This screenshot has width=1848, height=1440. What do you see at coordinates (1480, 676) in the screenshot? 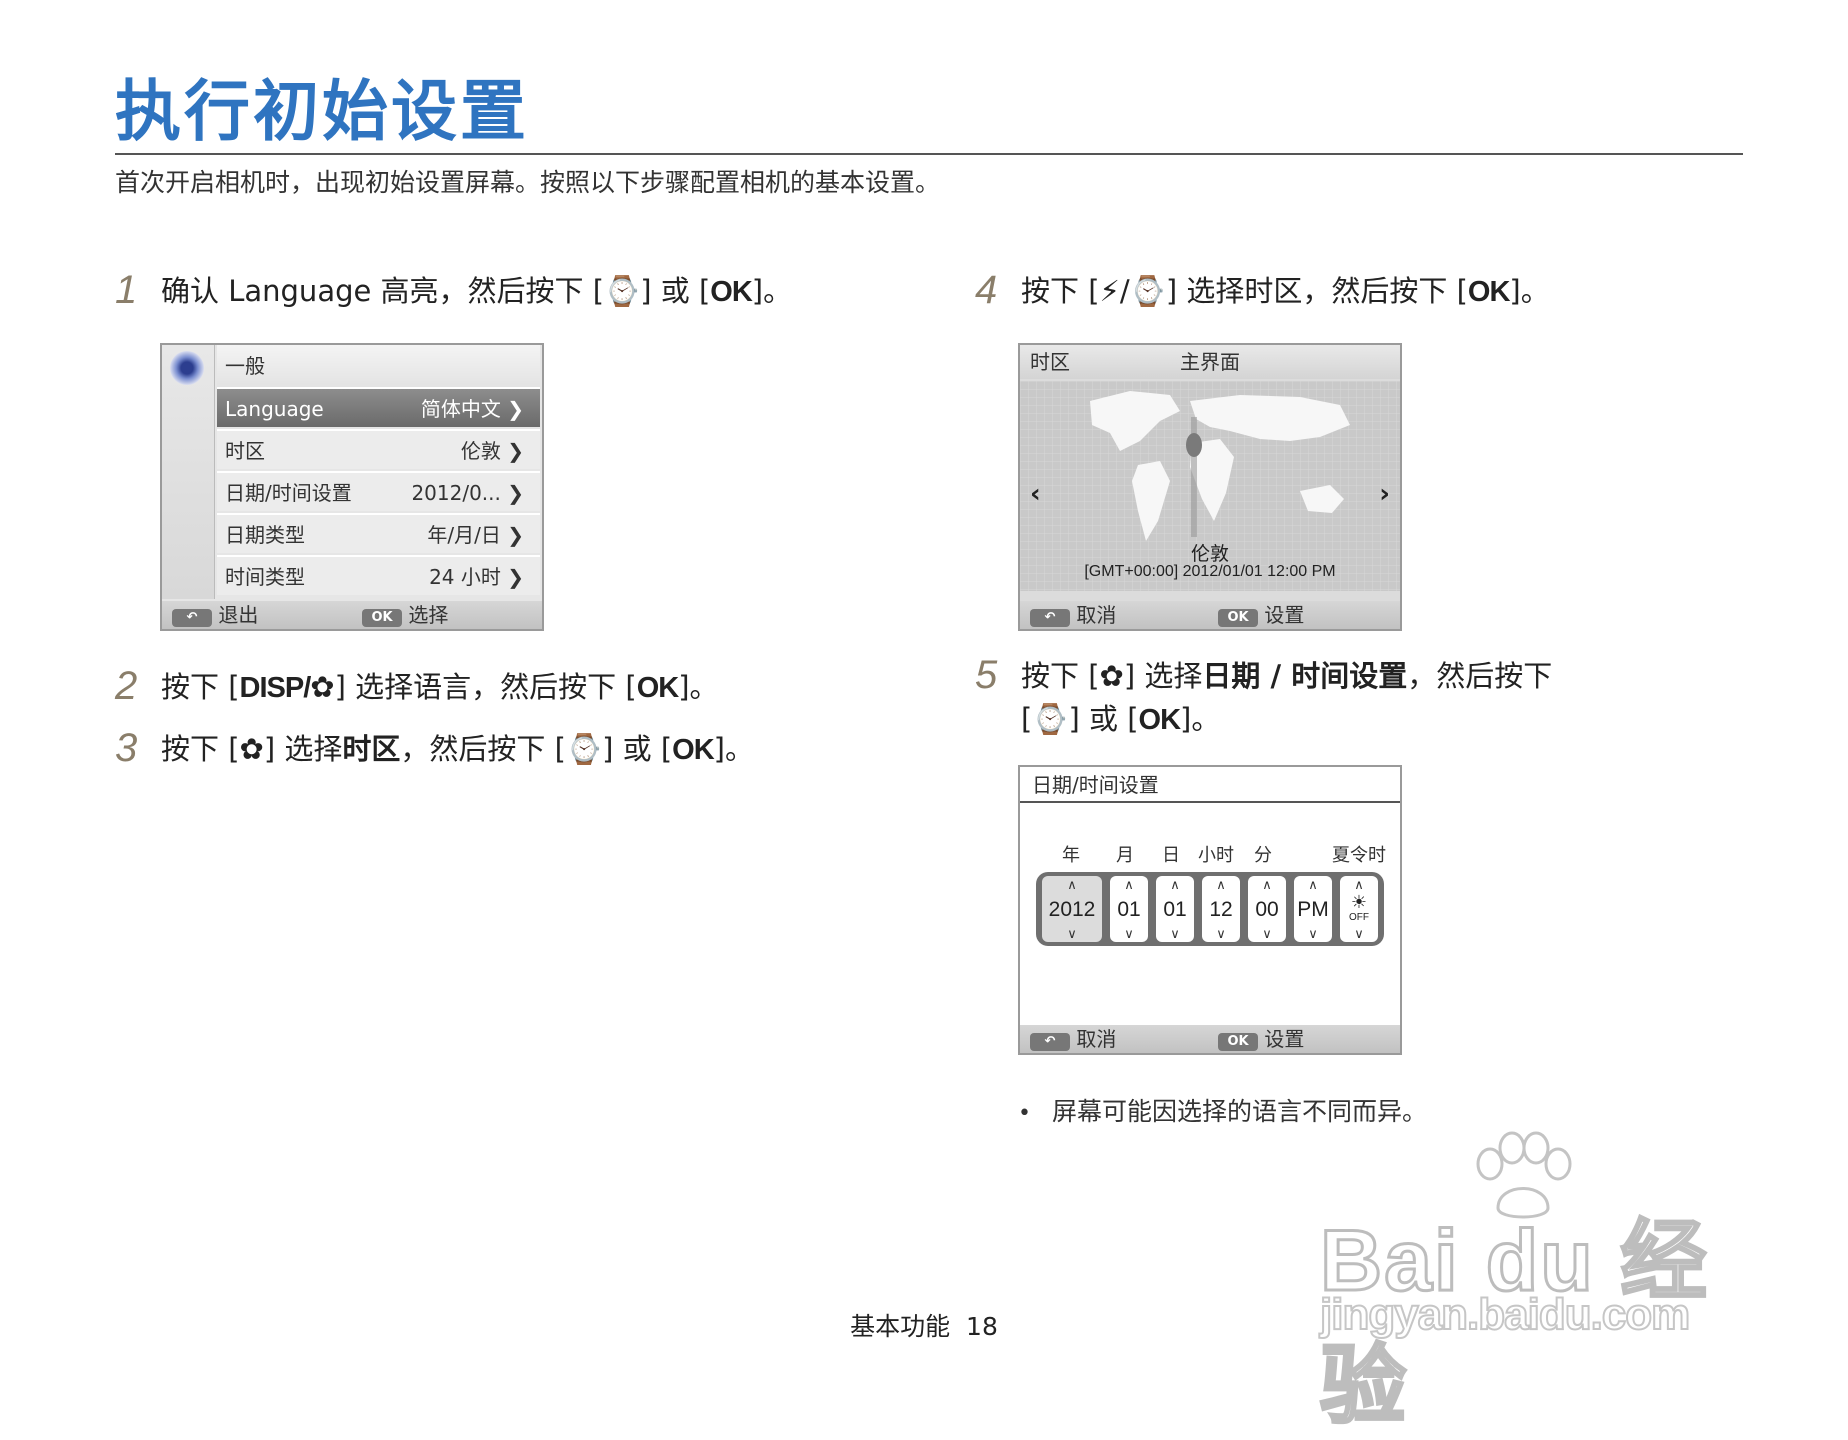
I see `step-text: ，然后按下` at bounding box center [1480, 676].